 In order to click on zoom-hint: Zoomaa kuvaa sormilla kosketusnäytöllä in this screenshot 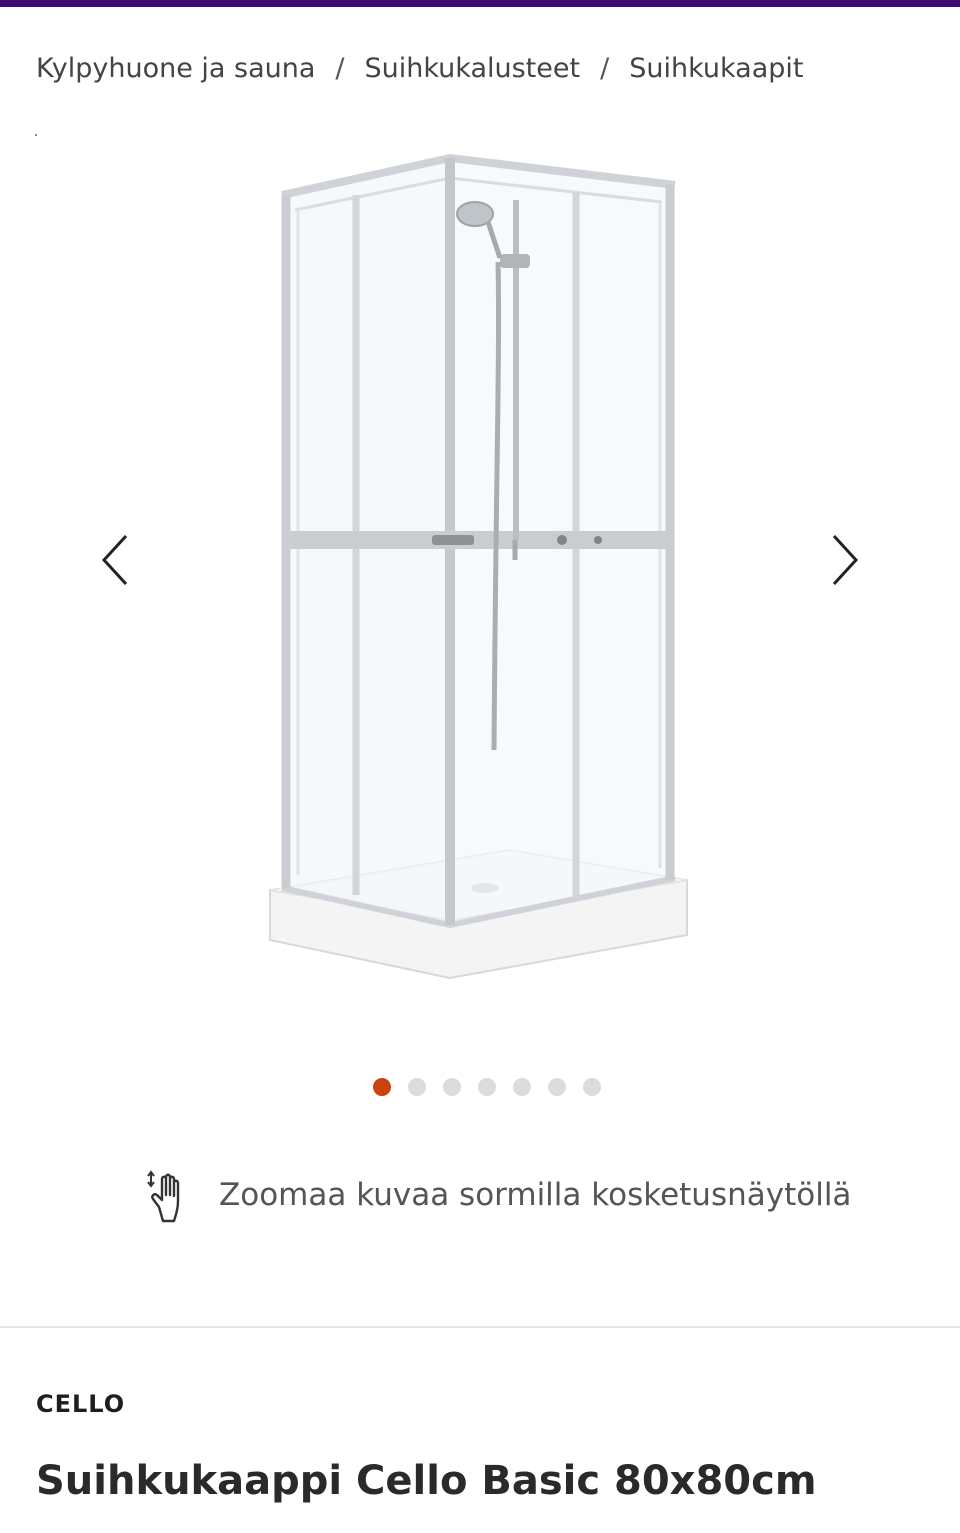, I will do `click(498, 1195)`.